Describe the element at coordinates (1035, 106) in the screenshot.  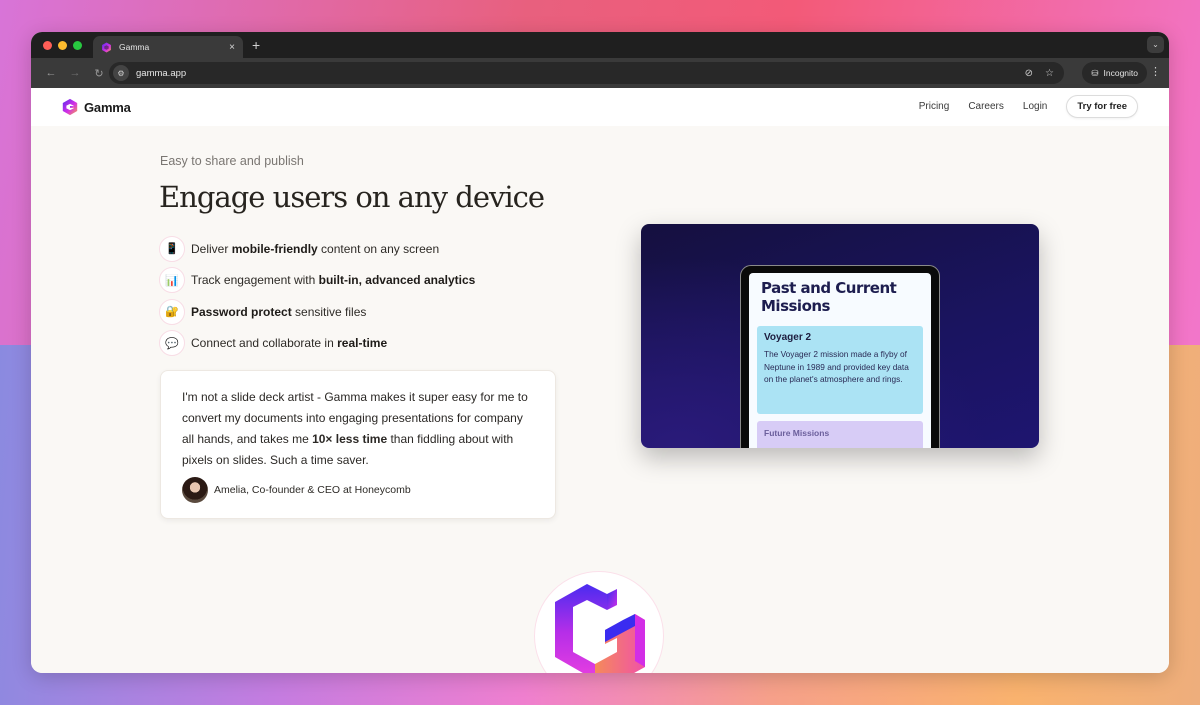
I see `nav-link-login: Login` at that location.